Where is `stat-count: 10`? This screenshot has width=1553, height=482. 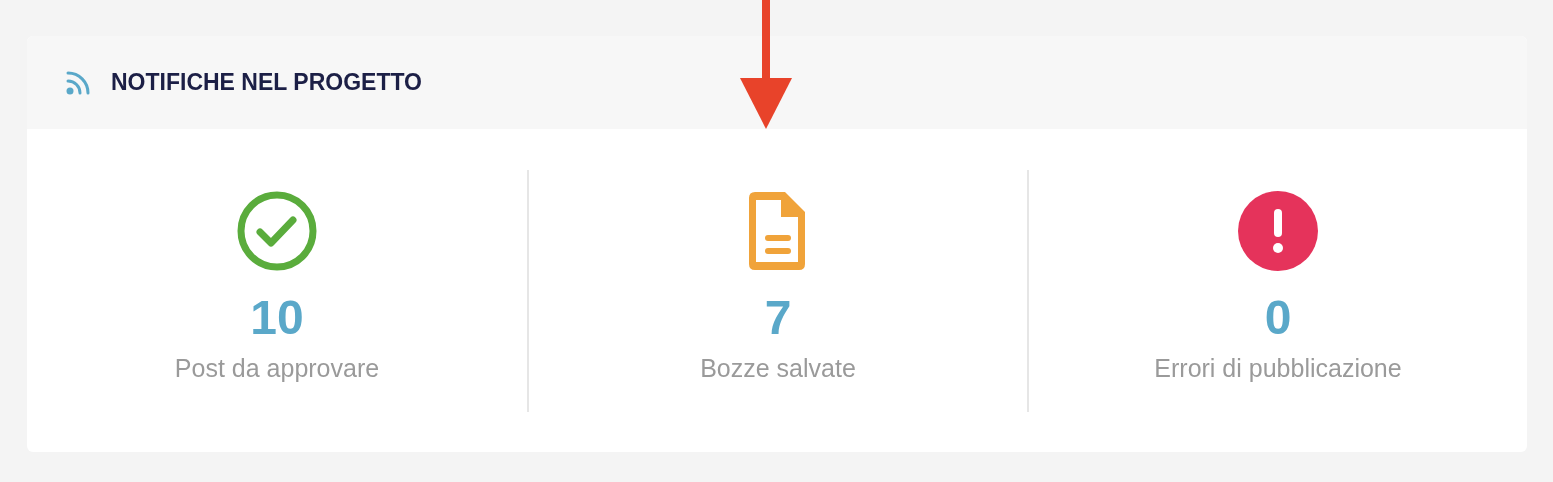
stat-count: 10 is located at coordinates (277, 318).